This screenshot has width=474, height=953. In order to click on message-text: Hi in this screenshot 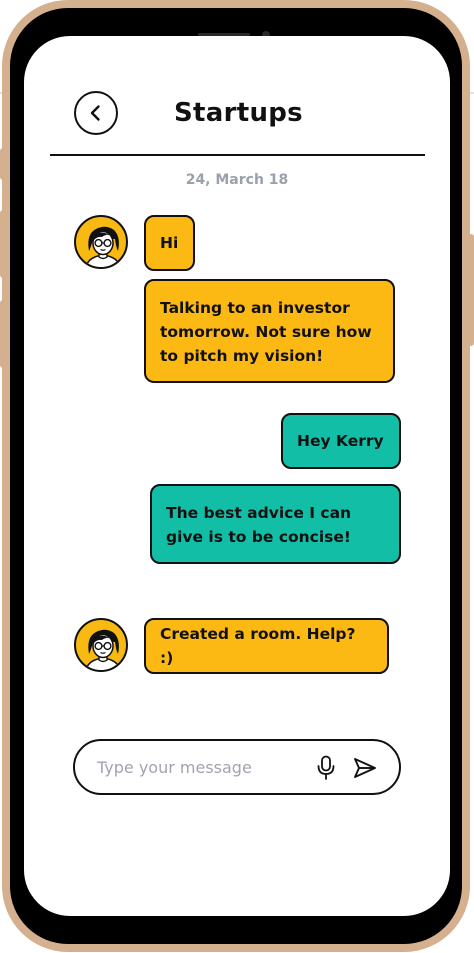, I will do `click(169, 243)`.